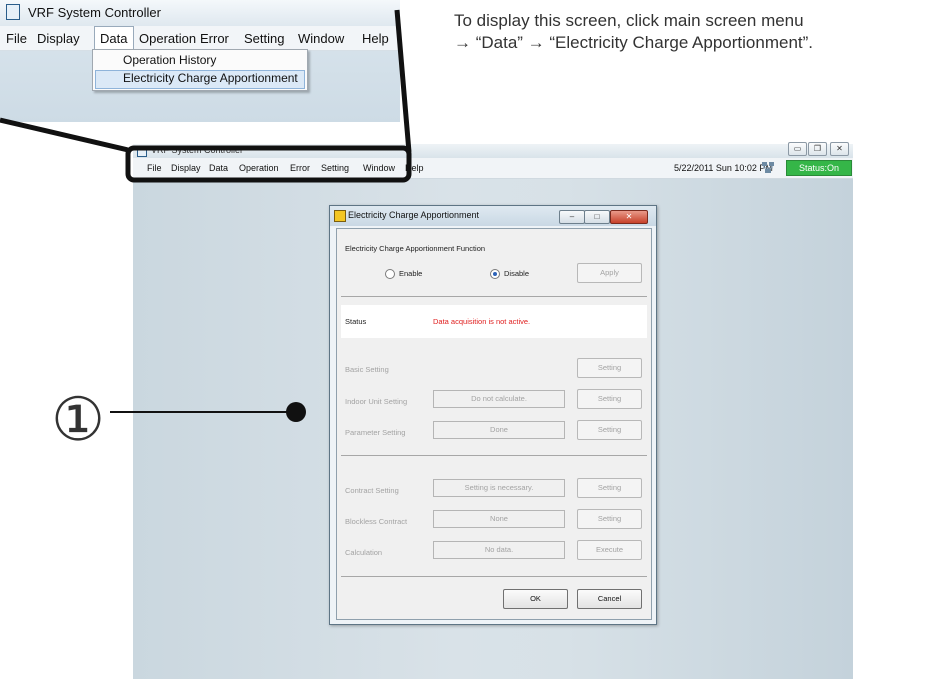 This screenshot has height=679, width=931. I want to click on callout-number: ①, so click(78, 419).